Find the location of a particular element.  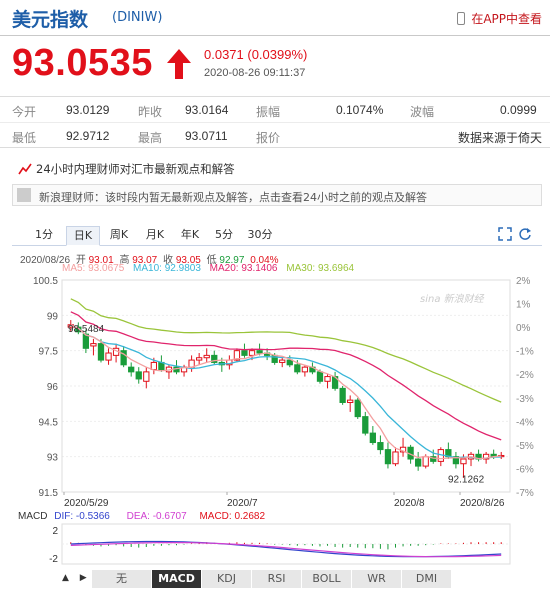

y-tick-label: 100.5 is located at coordinates (45, 281).